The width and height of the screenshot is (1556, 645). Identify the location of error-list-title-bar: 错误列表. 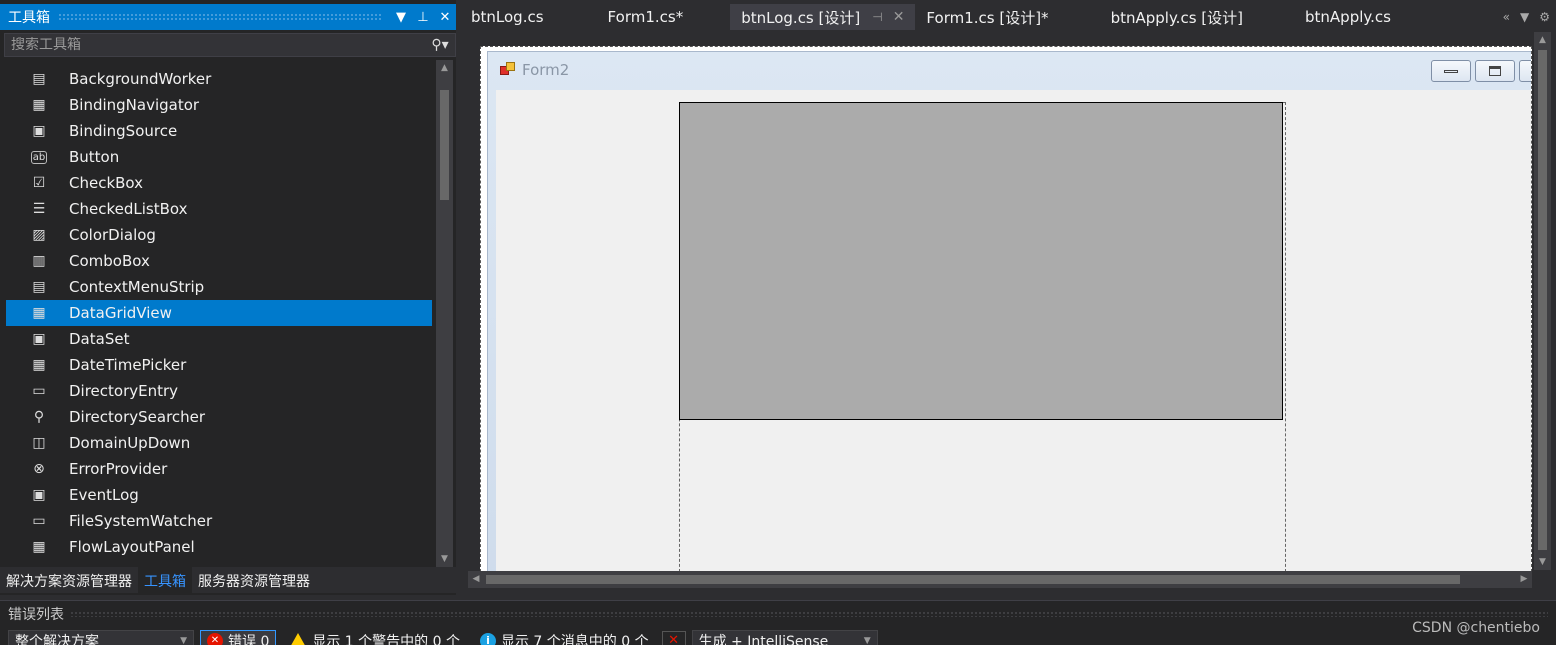
(778, 614).